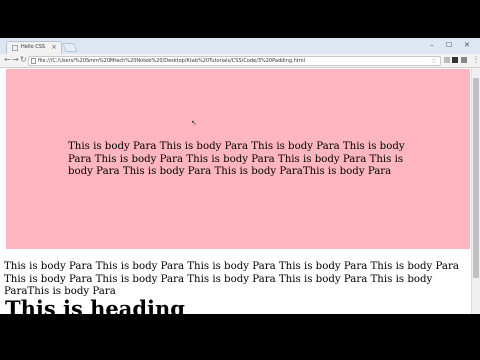 The image size is (480, 360). Describe the element at coordinates (70, 47) in the screenshot. I see `new-tab-button` at that location.